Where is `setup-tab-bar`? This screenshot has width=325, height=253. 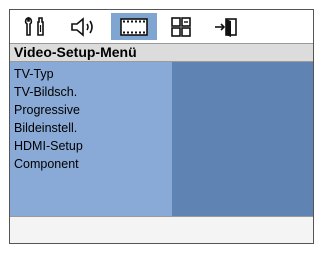 setup-tab-bar is located at coordinates (161, 26).